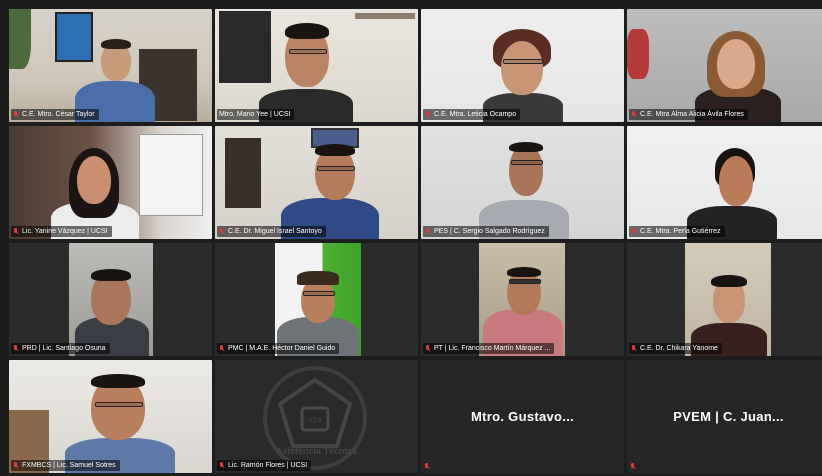 The height and width of the screenshot is (476, 822). What do you see at coordinates (245, 47) in the screenshot?
I see `wall-frame` at bounding box center [245, 47].